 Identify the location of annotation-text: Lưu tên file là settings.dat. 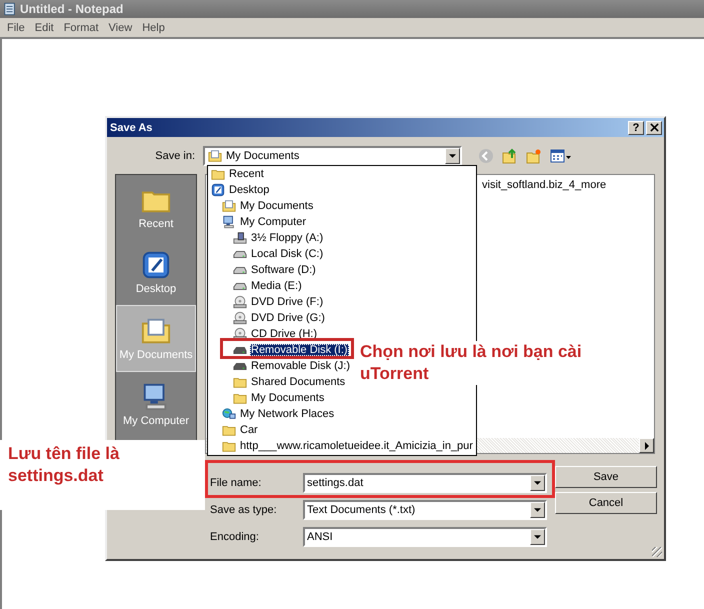
(63, 465).